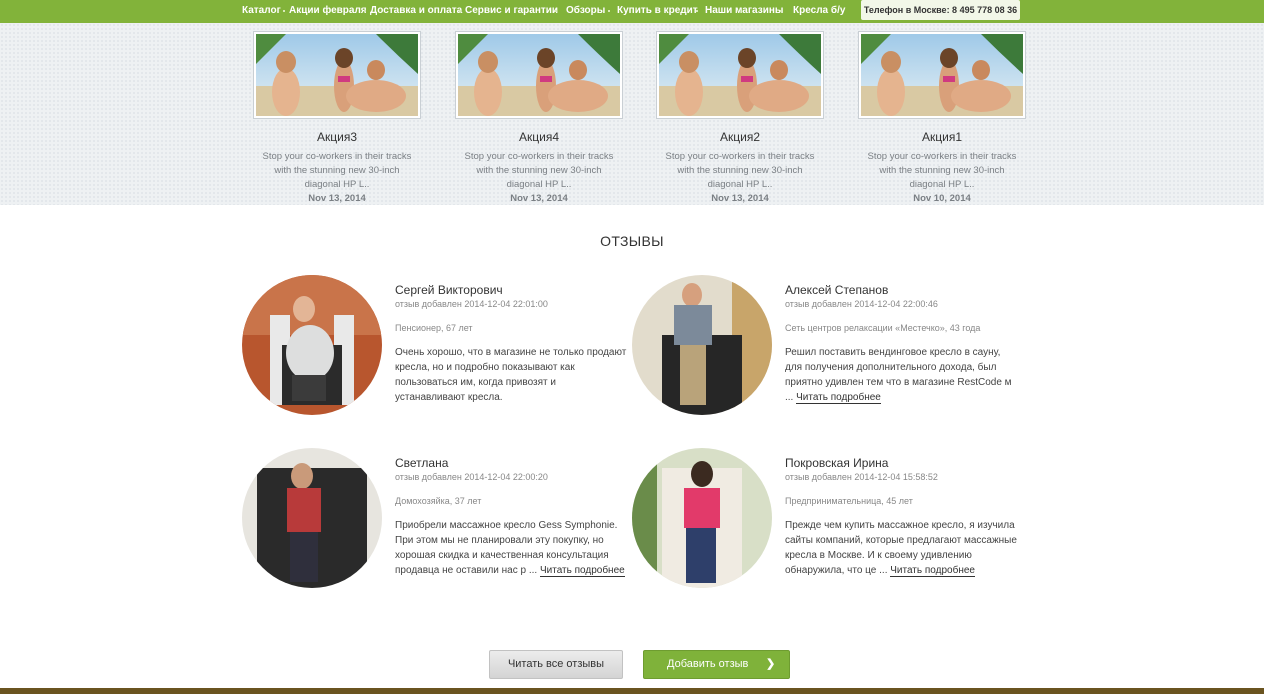  I want to click on review-date: отзыв добавлен 2014-12-04 22:00:46, so click(861, 304).